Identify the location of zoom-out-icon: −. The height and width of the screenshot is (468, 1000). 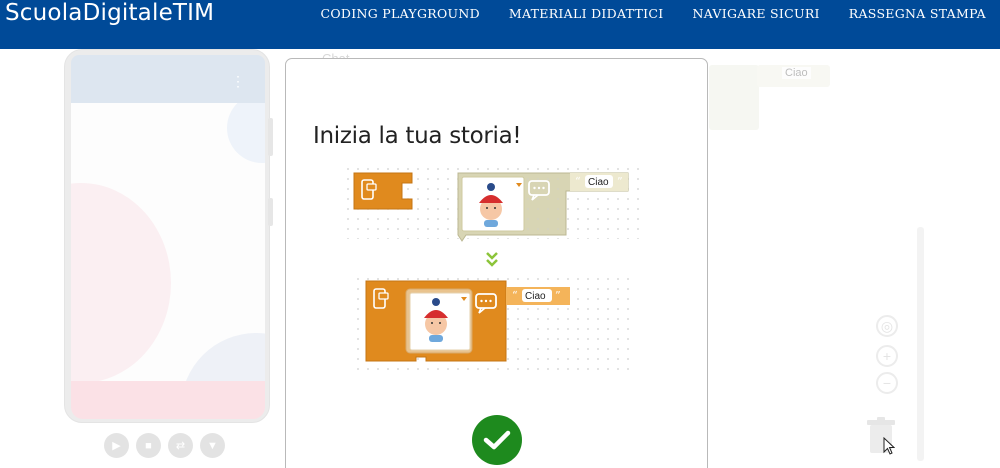
(887, 383).